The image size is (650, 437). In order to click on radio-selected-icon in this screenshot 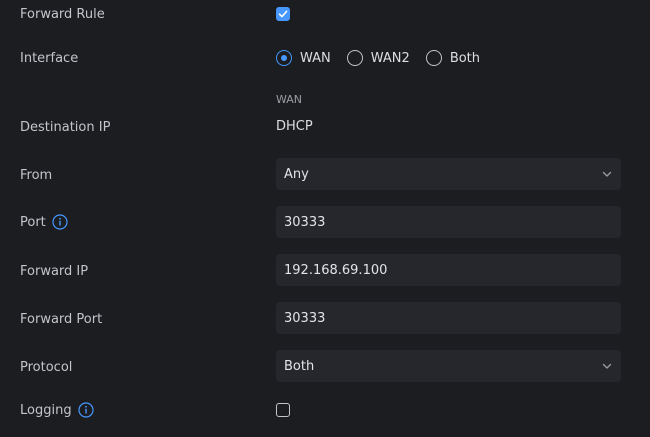, I will do `click(284, 58)`.